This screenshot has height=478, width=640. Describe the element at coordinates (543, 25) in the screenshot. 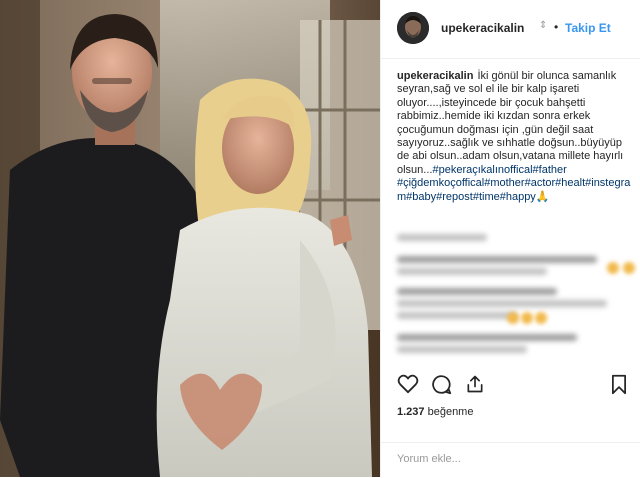

I see `verified-chevron-icon: ⇕` at that location.